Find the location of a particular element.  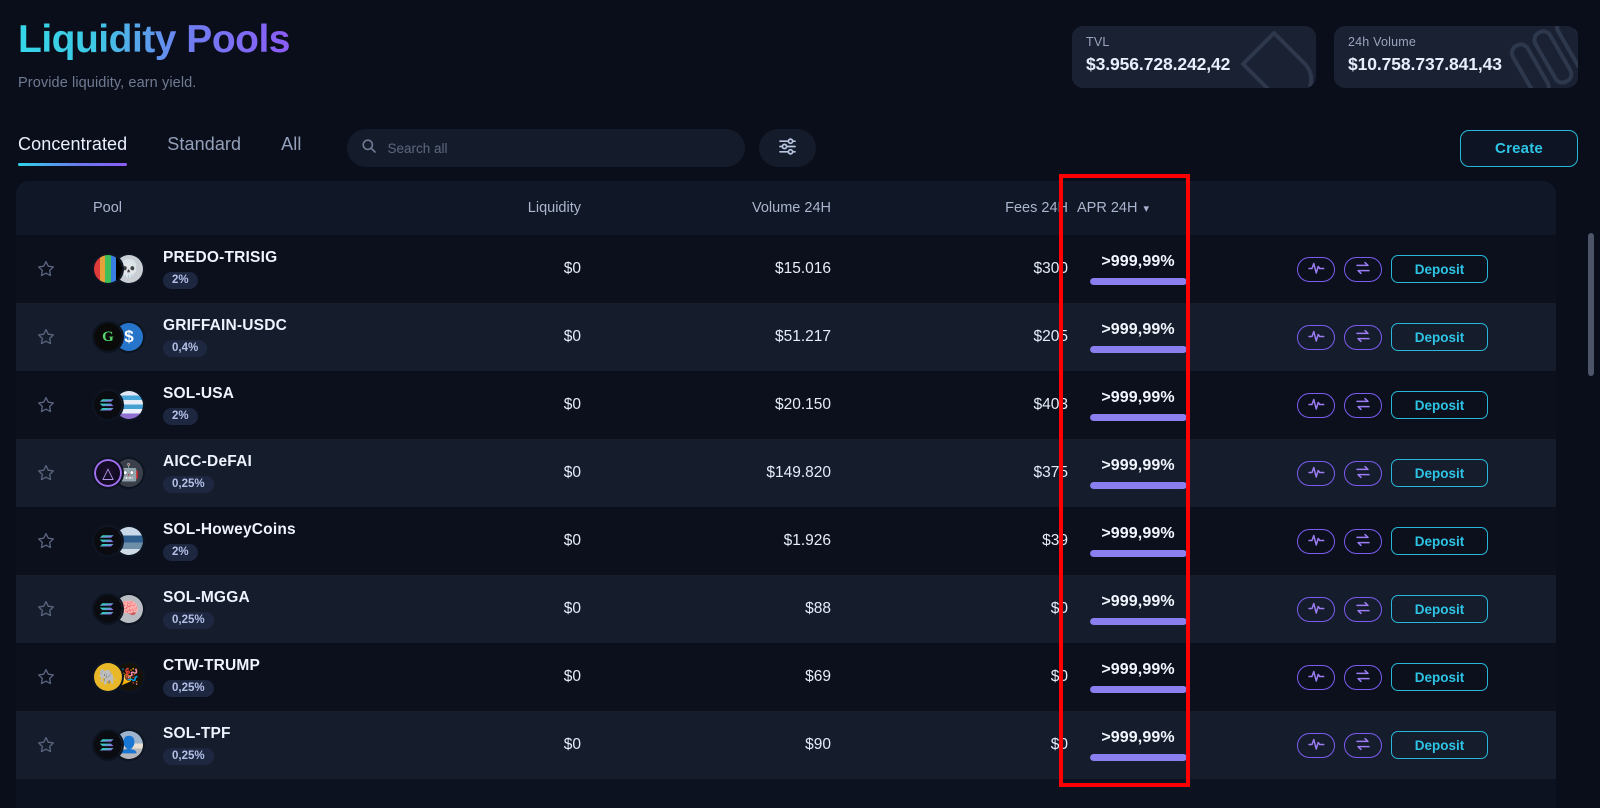

header-apr-label: APR 24H is located at coordinates (1107, 208).